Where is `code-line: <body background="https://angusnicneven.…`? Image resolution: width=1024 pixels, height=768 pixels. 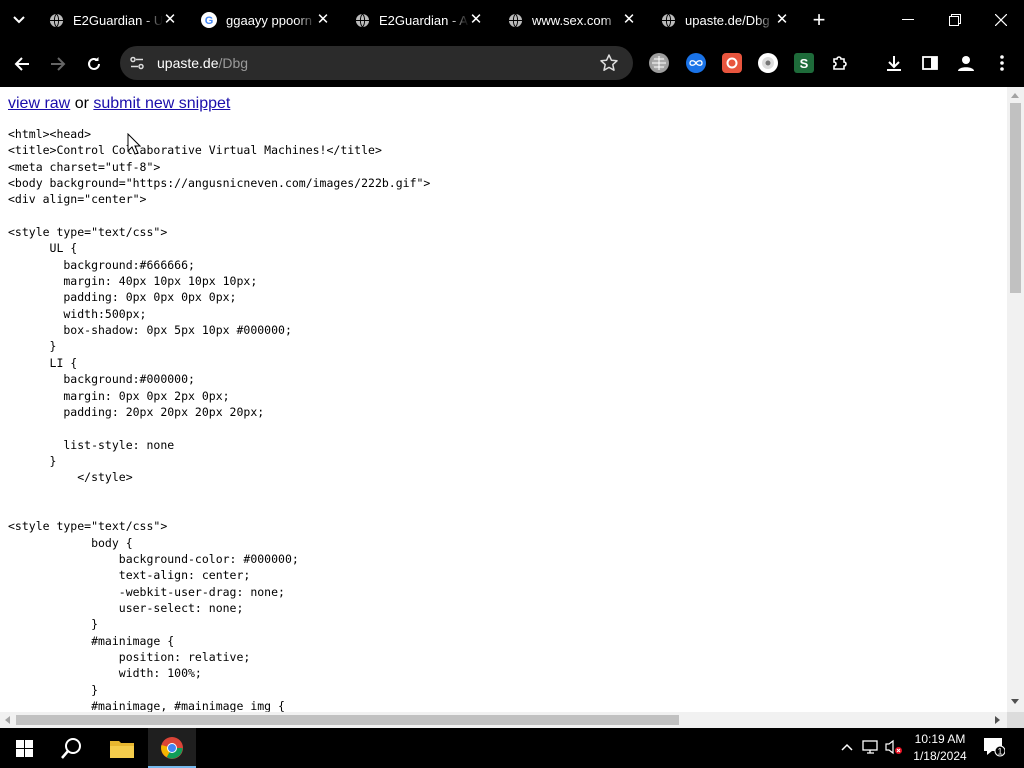 code-line: <body background="https://angusnicneven.… is located at coordinates (219, 183).